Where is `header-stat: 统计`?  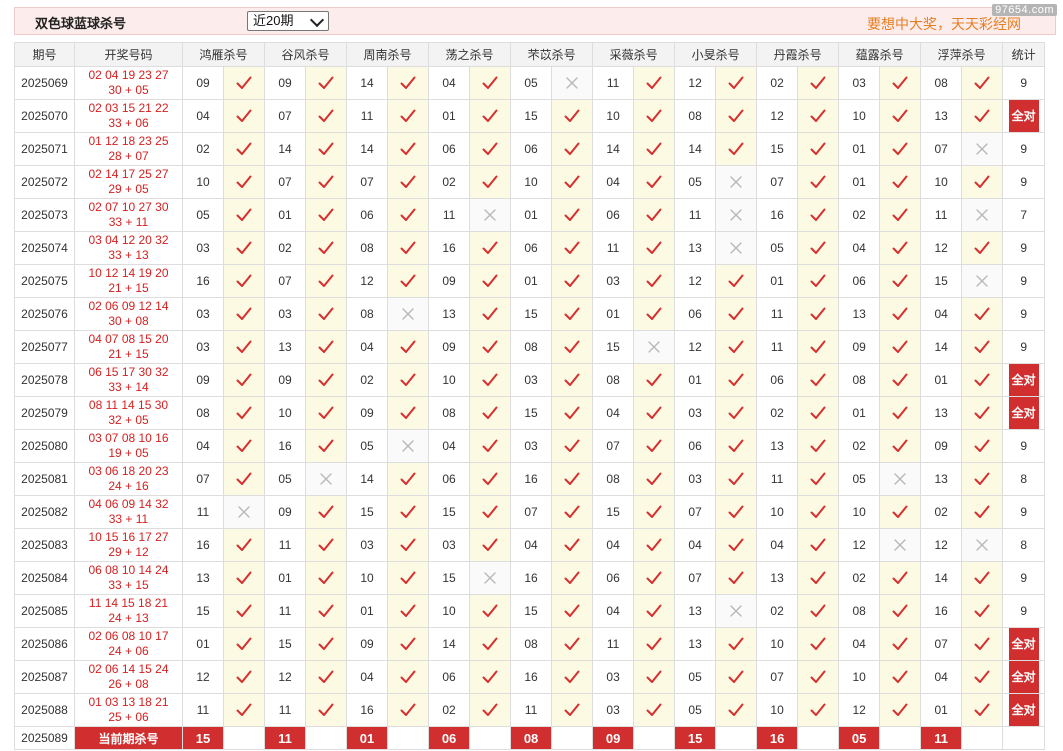
header-stat: 统计 is located at coordinates (1024, 54).